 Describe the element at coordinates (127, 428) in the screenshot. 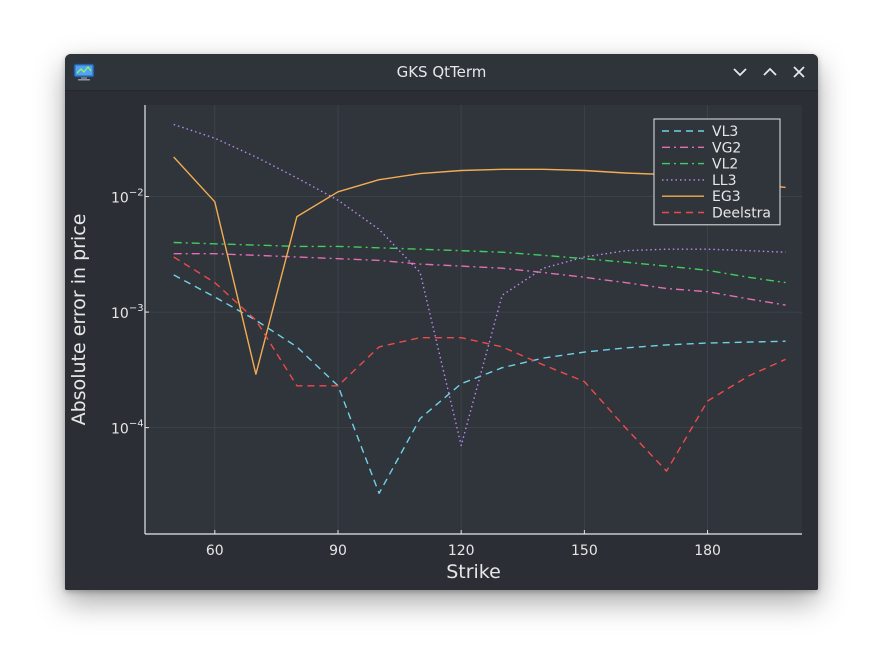

I see `y-tick-label: 10−4` at that location.